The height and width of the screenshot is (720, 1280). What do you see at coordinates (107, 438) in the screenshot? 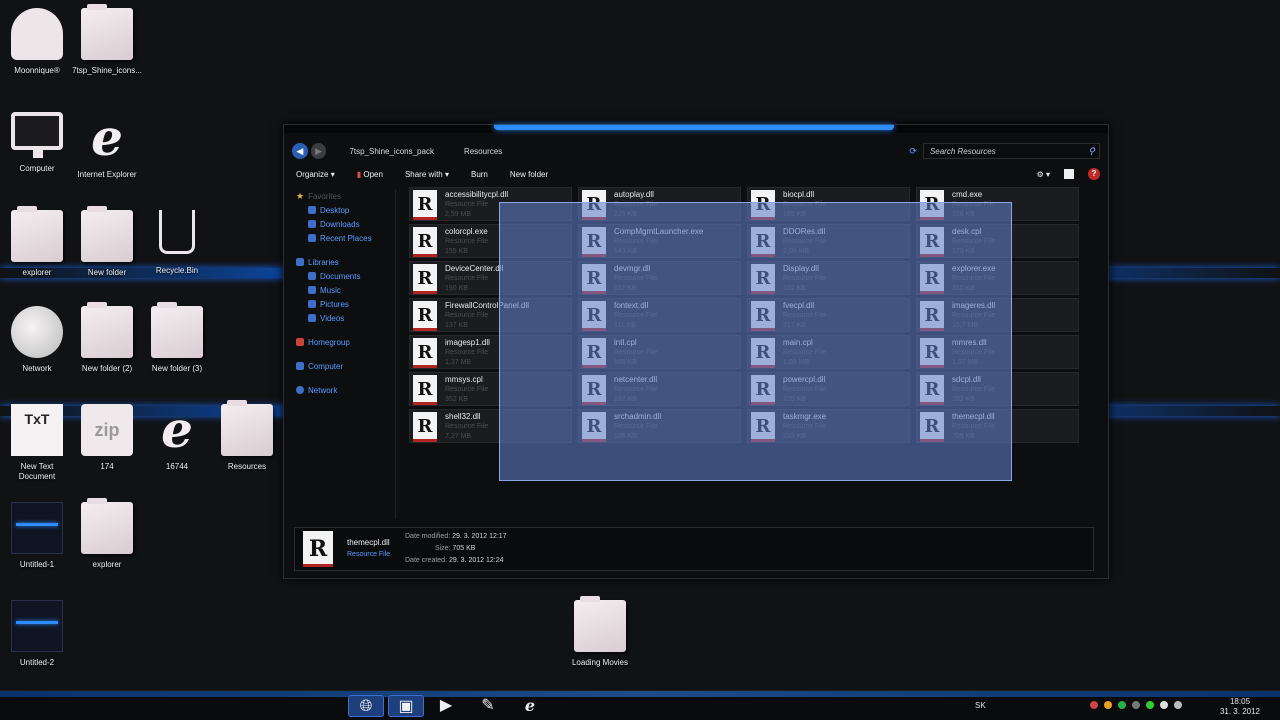
I see `desktop-icon-zip-174: zip 174` at bounding box center [107, 438].